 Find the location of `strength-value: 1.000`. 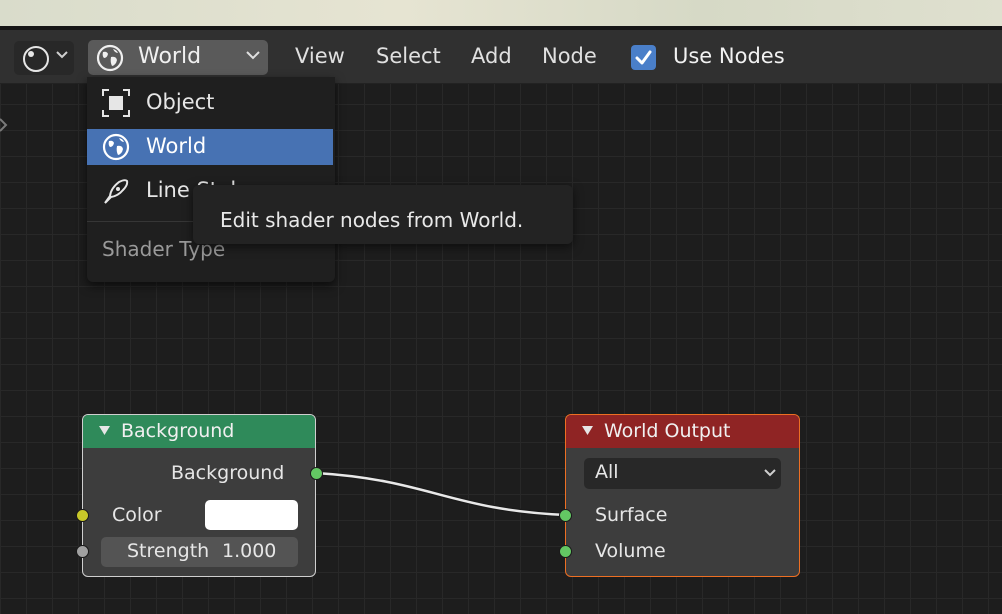

strength-value: 1.000 is located at coordinates (249, 551).